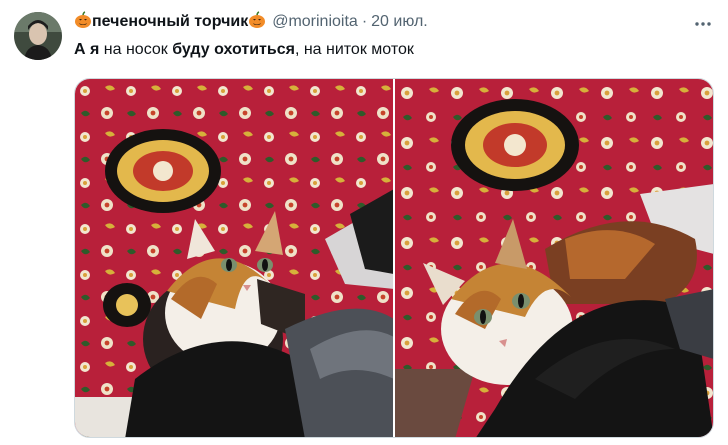 The width and height of the screenshot is (728, 445). What do you see at coordinates (170, 22) in the screenshot?
I see `author-name: печеночный торчик` at bounding box center [170, 22].